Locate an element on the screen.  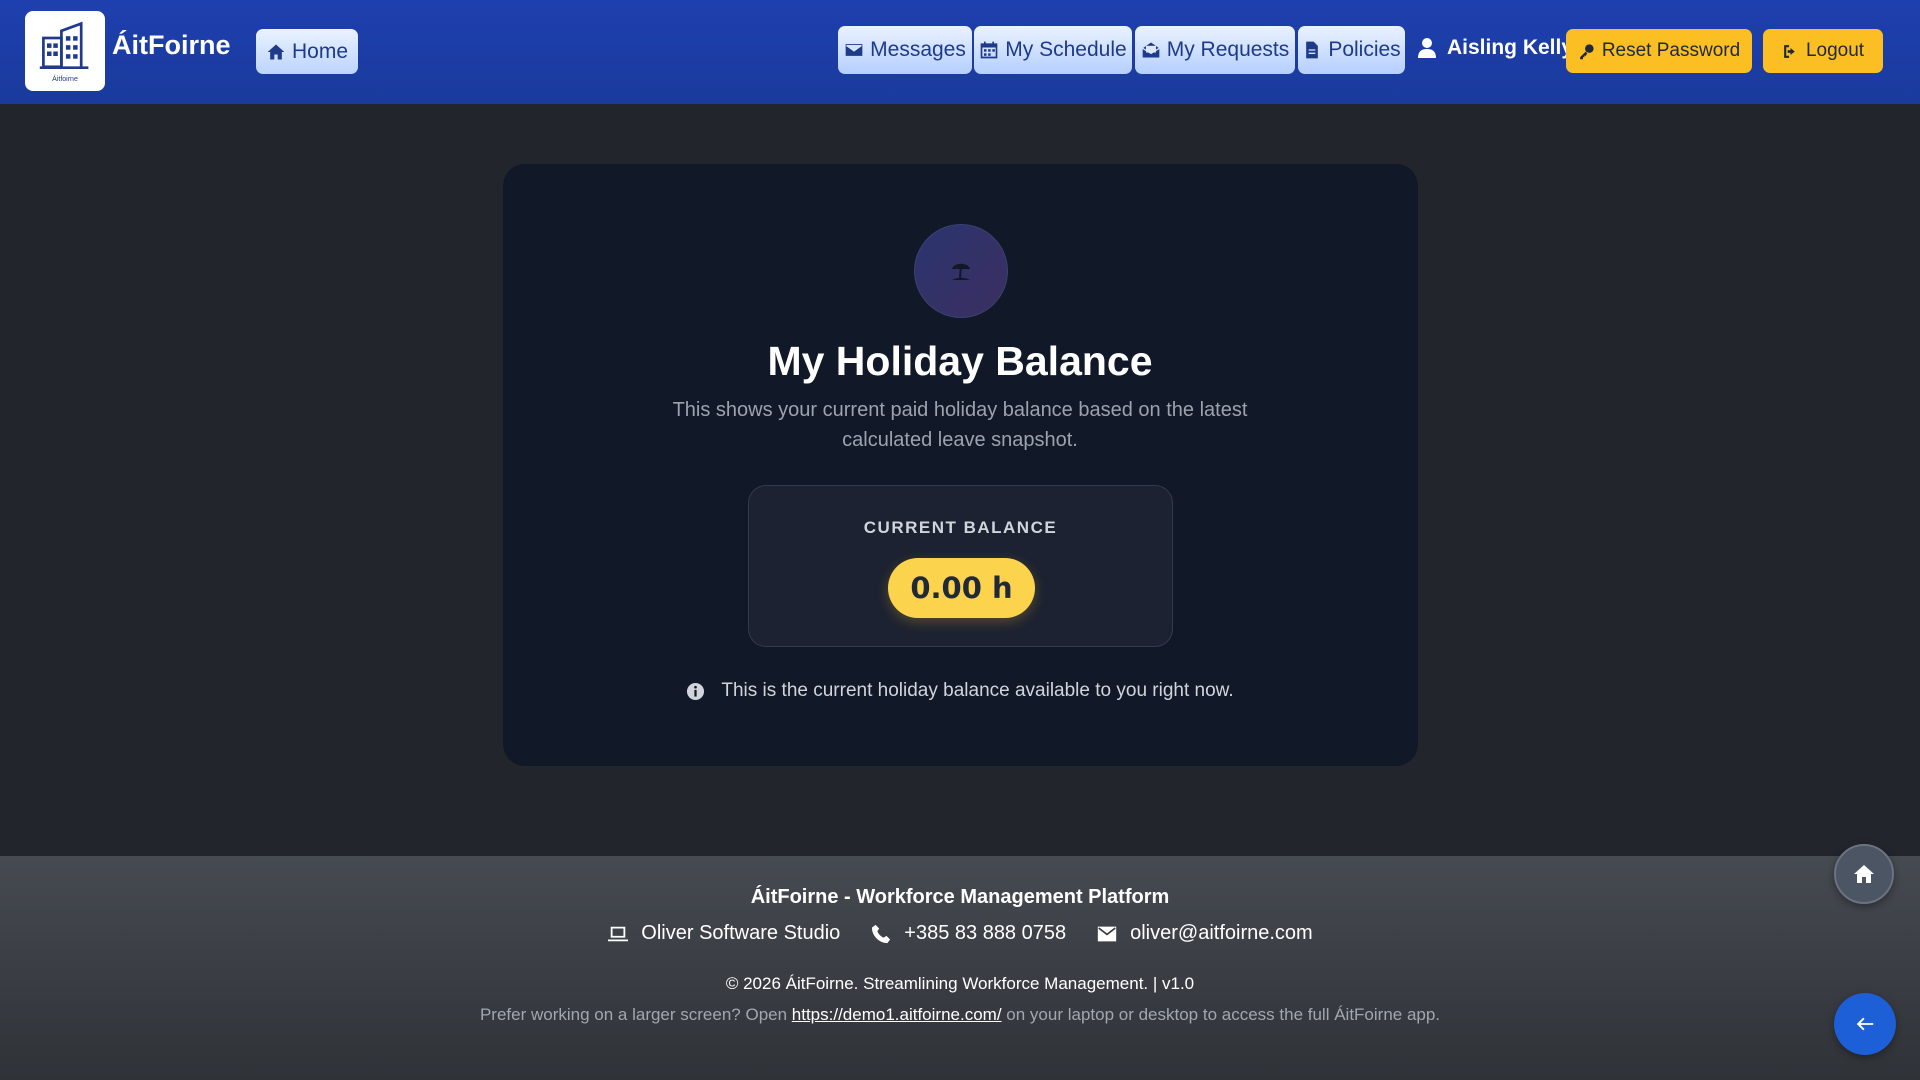
document-icon is located at coordinates (1312, 50).